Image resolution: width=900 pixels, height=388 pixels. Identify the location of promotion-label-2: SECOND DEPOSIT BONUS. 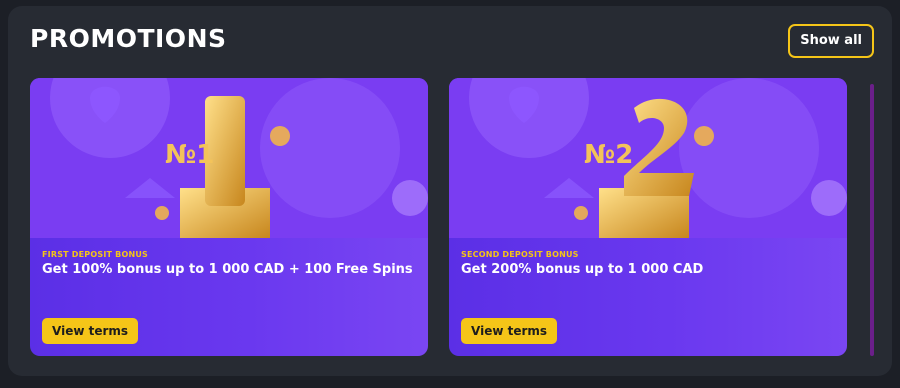
(520, 254).